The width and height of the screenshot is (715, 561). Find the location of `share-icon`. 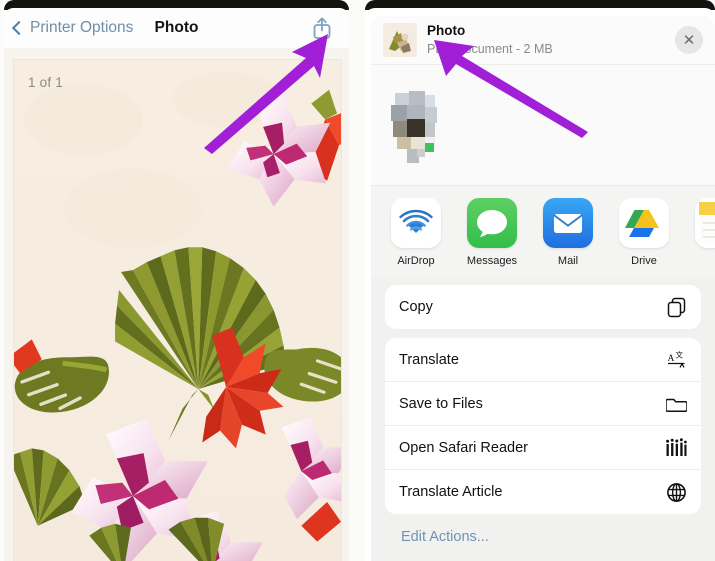

share-icon is located at coordinates (322, 28).